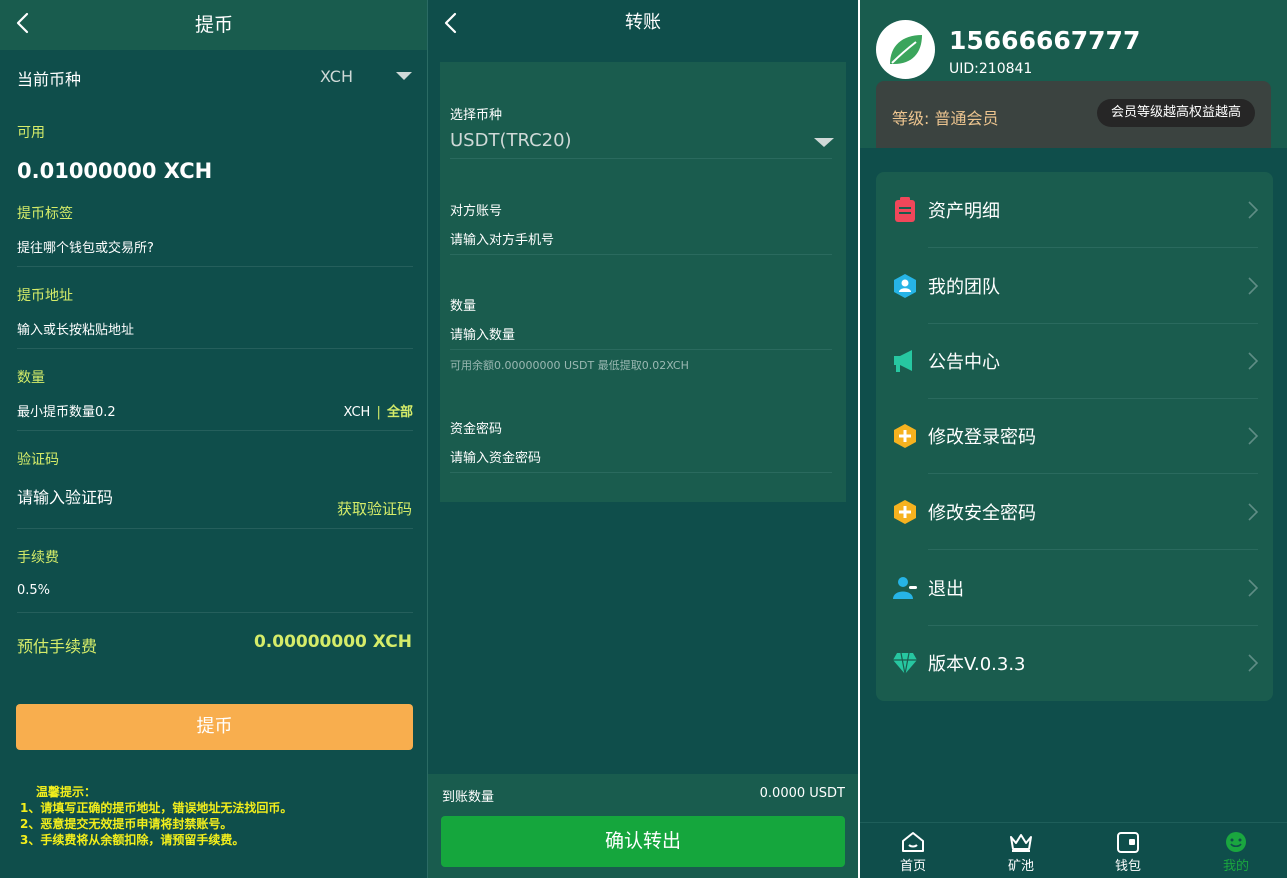  Describe the element at coordinates (982, 437) in the screenshot. I see `menu-item-label: 修改登录密码` at that location.